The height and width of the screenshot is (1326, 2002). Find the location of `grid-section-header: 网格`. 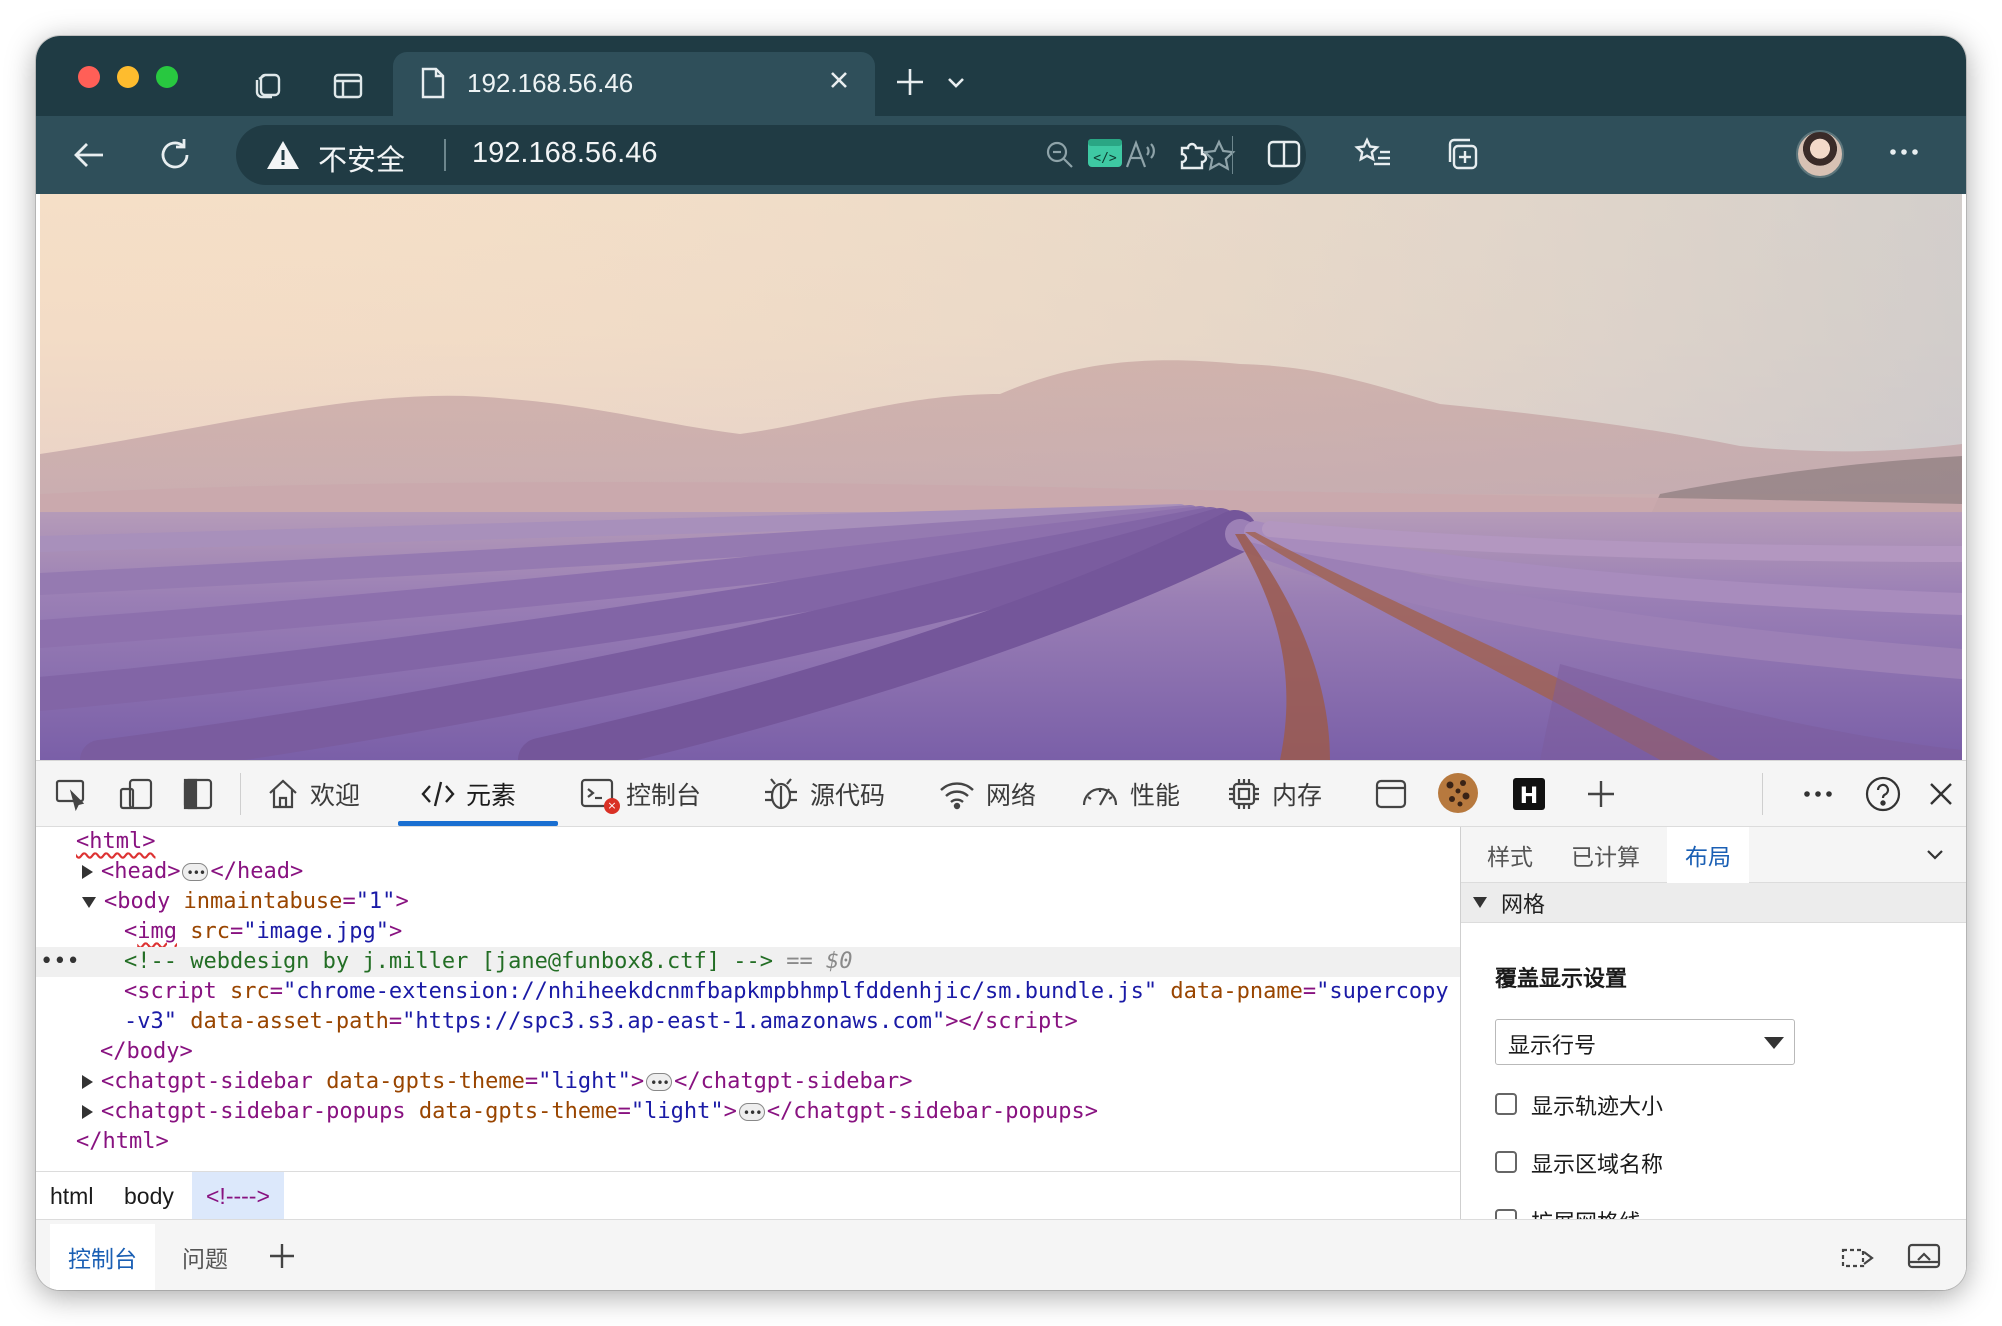

grid-section-header: 网格 is located at coordinates (1713, 903).